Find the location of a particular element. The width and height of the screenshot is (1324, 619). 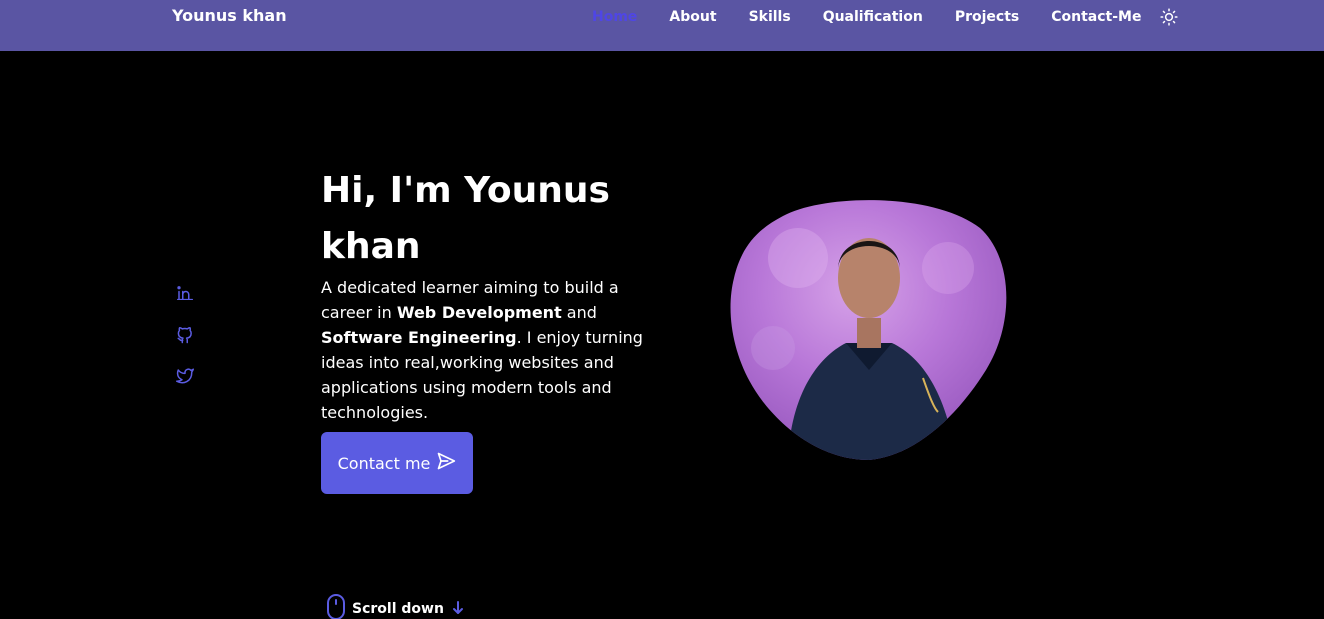

nav-projects: Projects is located at coordinates (987, 17).